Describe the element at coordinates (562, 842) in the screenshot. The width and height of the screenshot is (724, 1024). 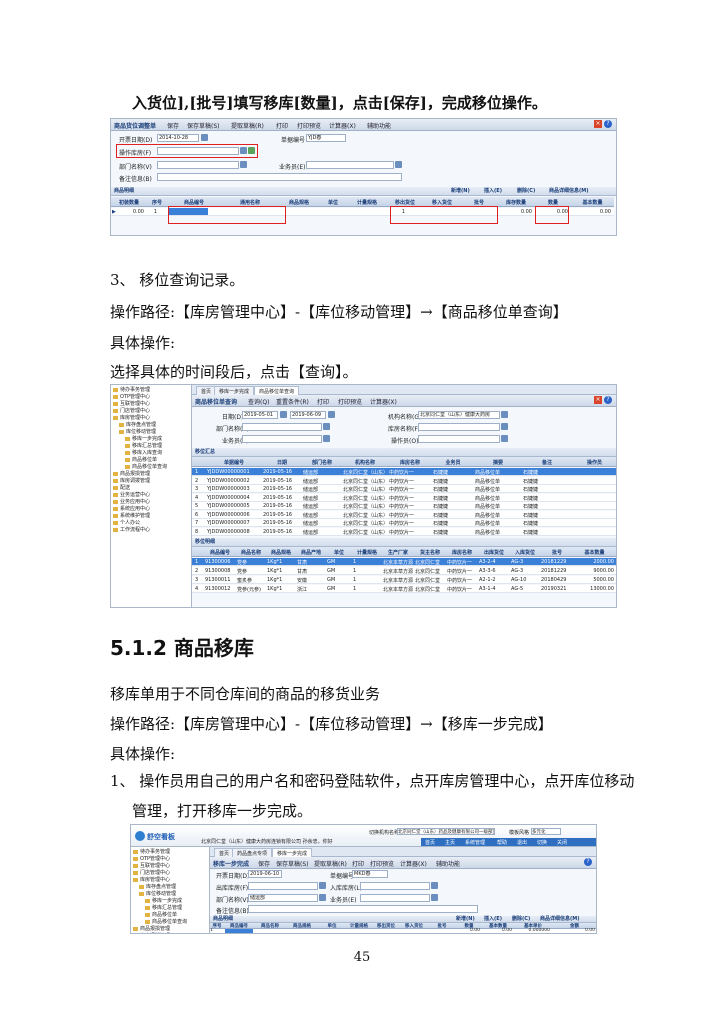
I see `top-nav-item: 关闭` at that location.